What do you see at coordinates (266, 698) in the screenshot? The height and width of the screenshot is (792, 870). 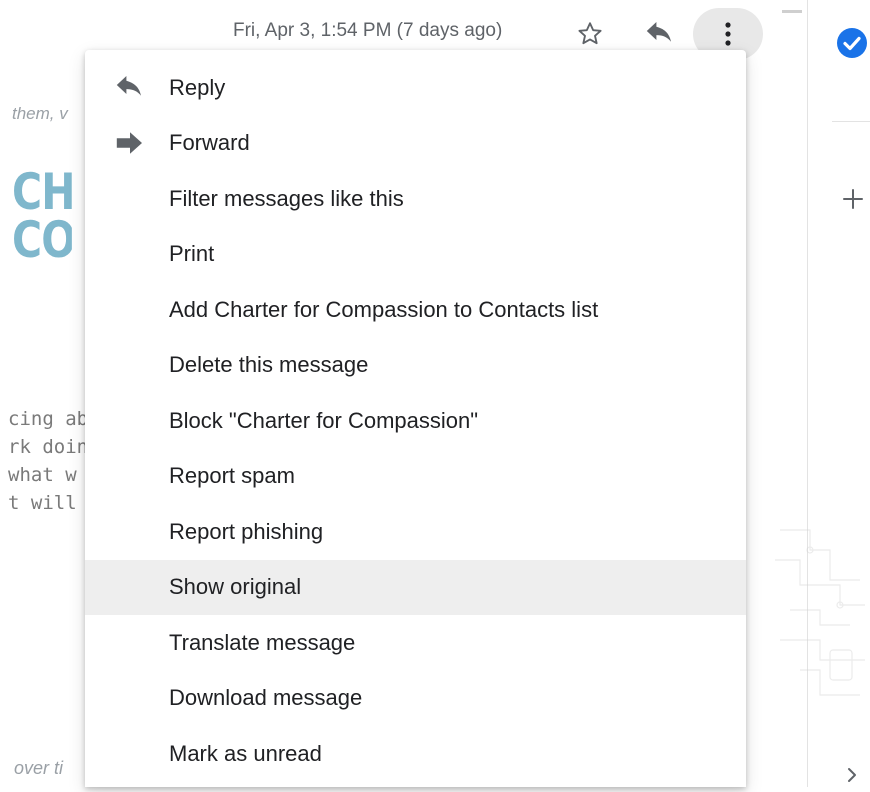 I see `menu-item-label: Download message` at bounding box center [266, 698].